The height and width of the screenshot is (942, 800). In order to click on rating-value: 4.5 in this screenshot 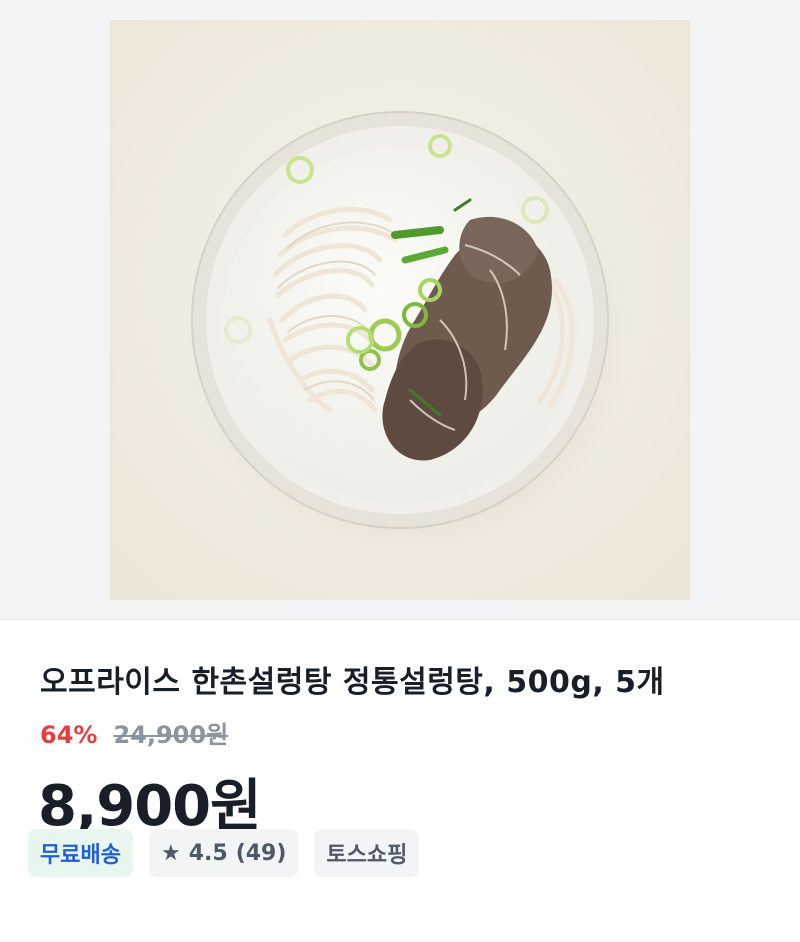, I will do `click(208, 853)`.